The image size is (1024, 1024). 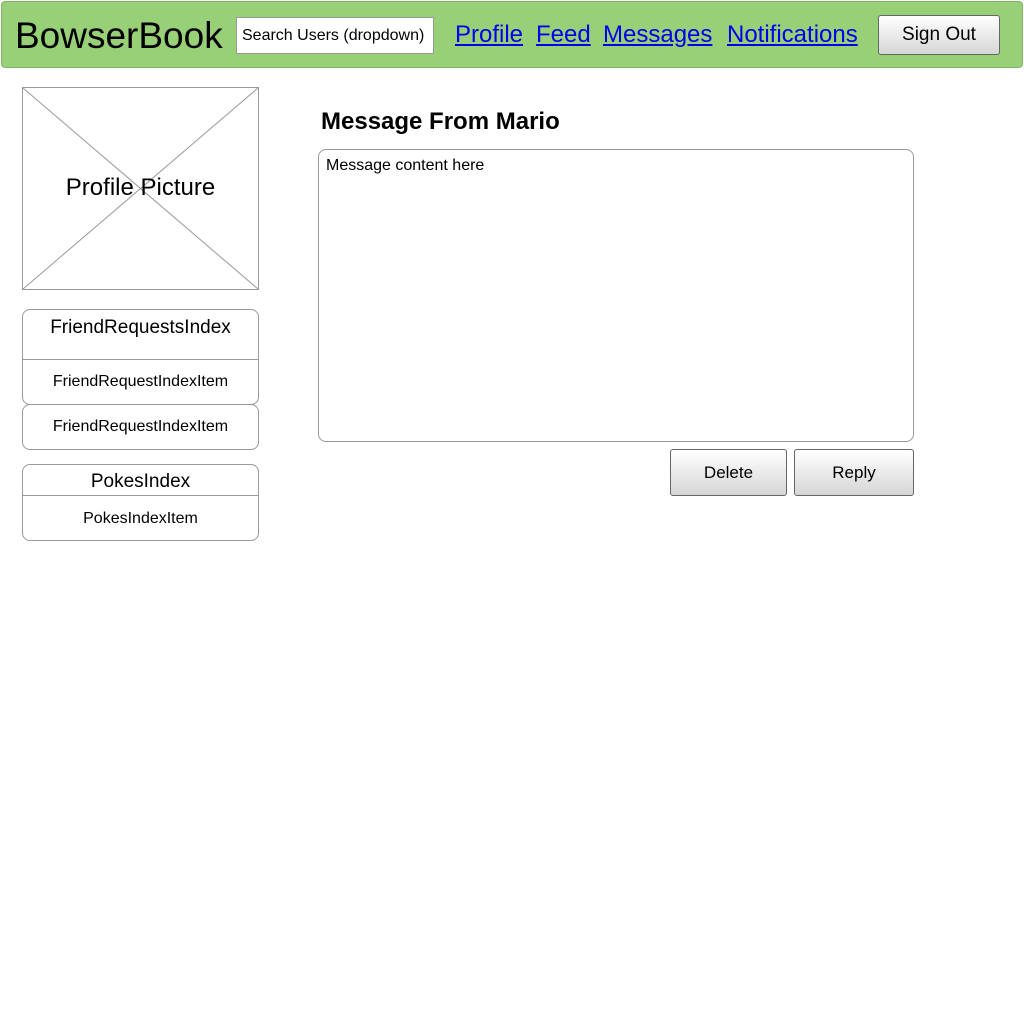 What do you see at coordinates (140, 327) in the screenshot?
I see `friend-requests-title: FriendRequestsIndex` at bounding box center [140, 327].